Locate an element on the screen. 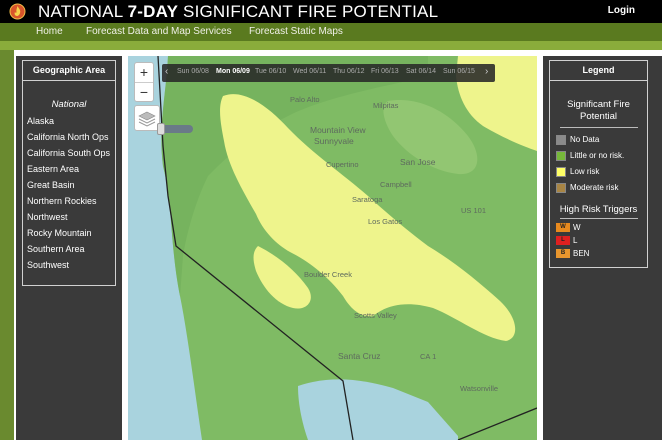 The height and width of the screenshot is (440, 662). area-northwest: Northwest is located at coordinates (69, 217).